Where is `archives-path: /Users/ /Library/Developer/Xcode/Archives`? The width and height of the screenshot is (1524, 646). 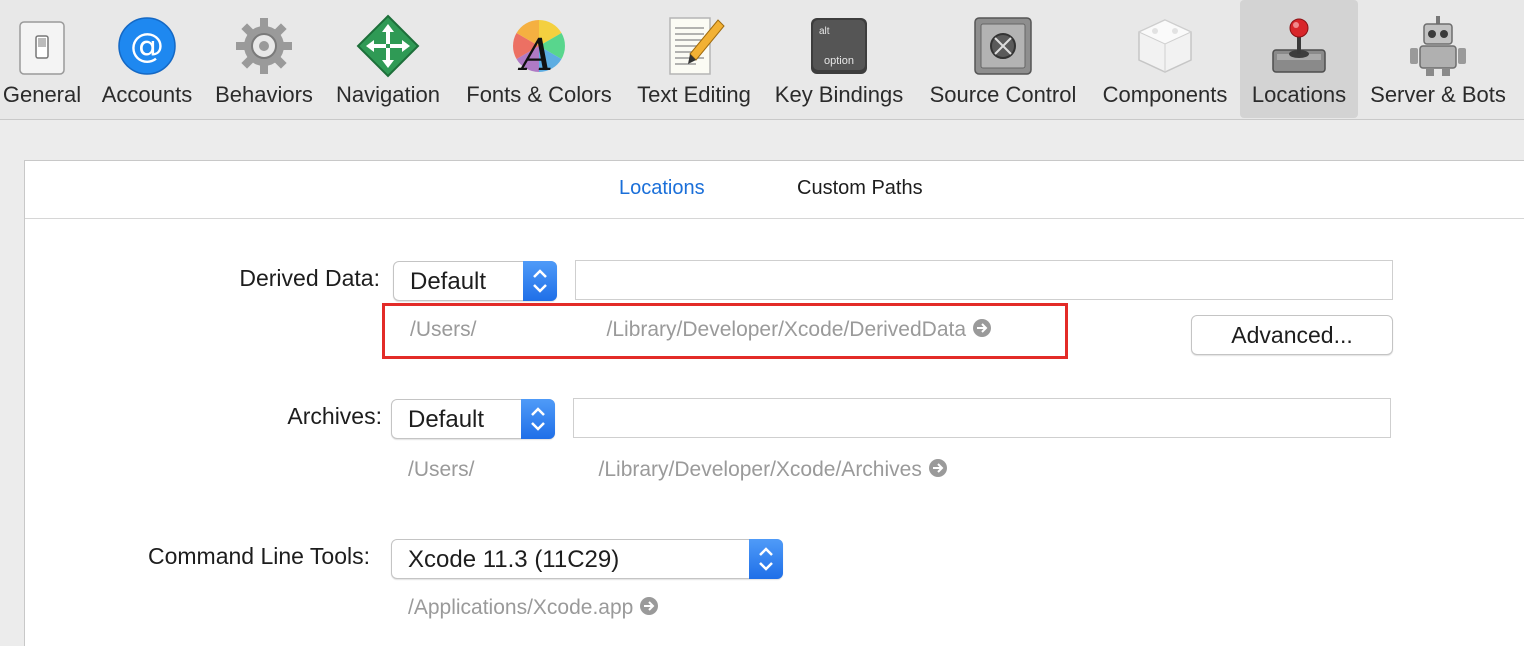
archives-path: /Users/ /Library/Developer/Xcode/Archives is located at coordinates (678, 470).